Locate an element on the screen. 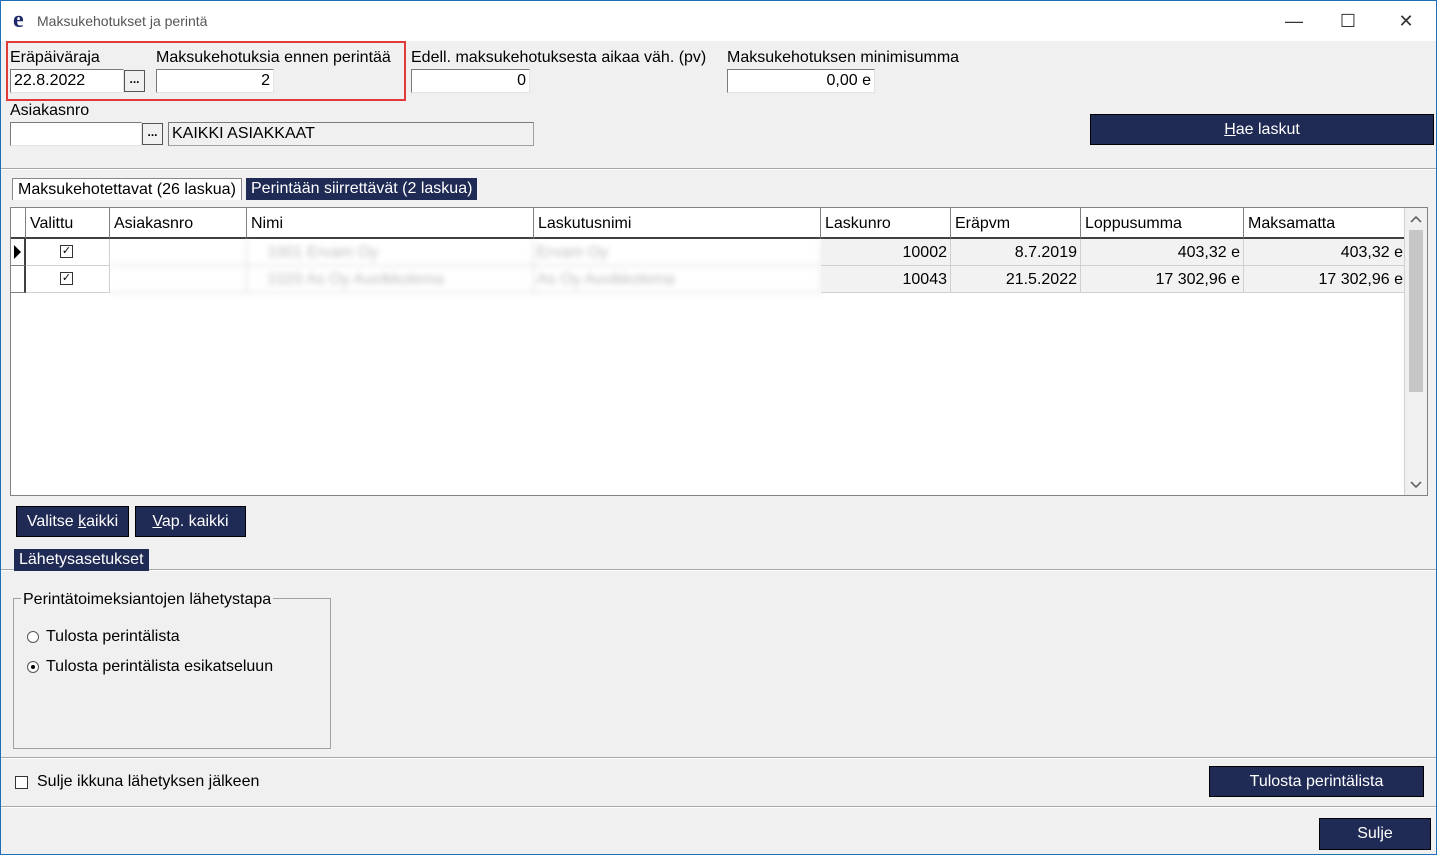 This screenshot has width=1437, height=855. radio-tulosta-esikatseluun is located at coordinates (33, 667).